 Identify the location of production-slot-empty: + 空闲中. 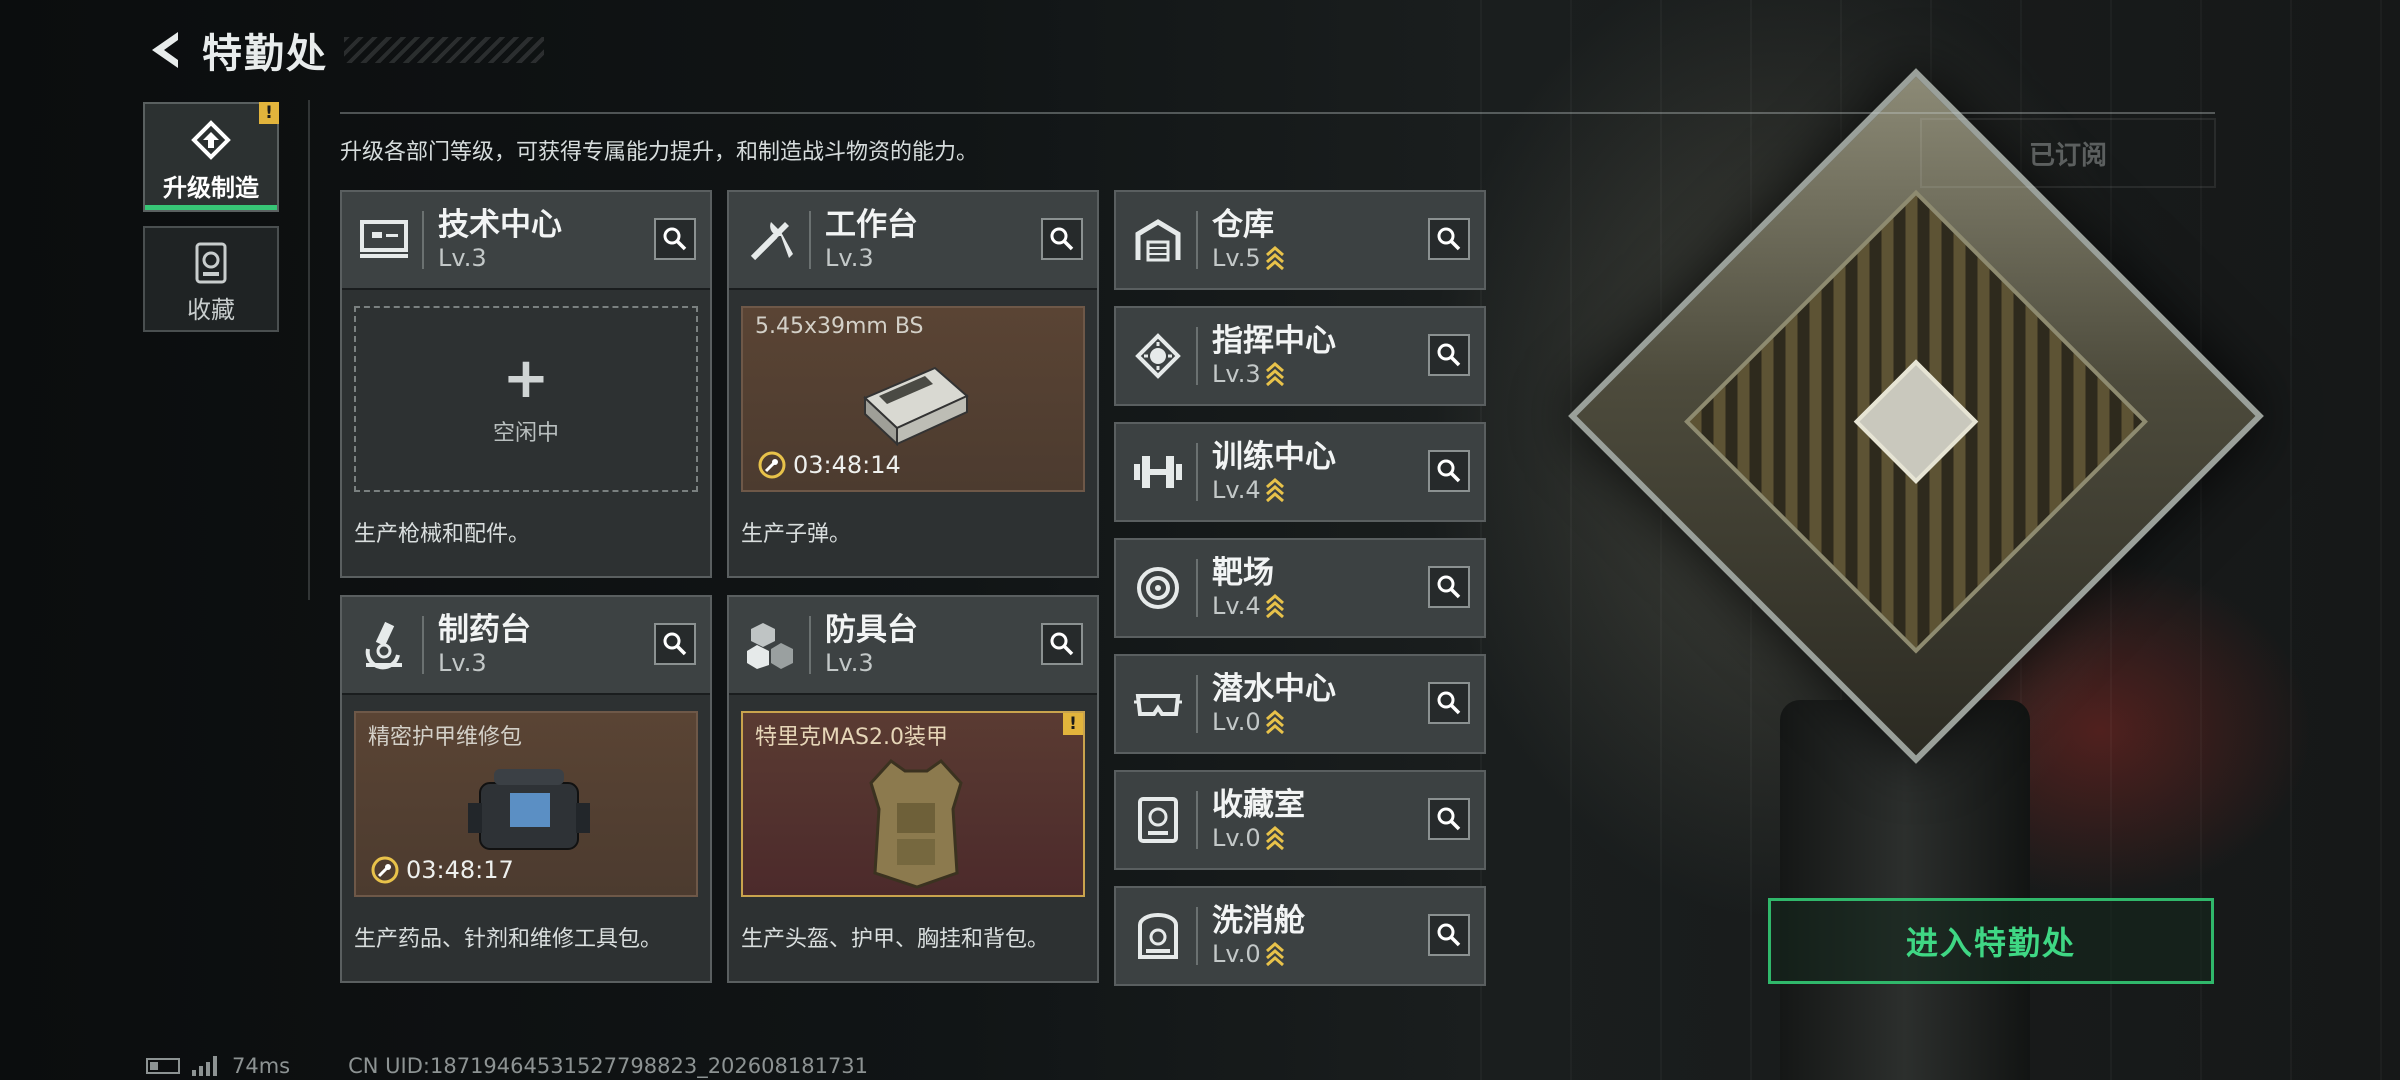
(526, 399).